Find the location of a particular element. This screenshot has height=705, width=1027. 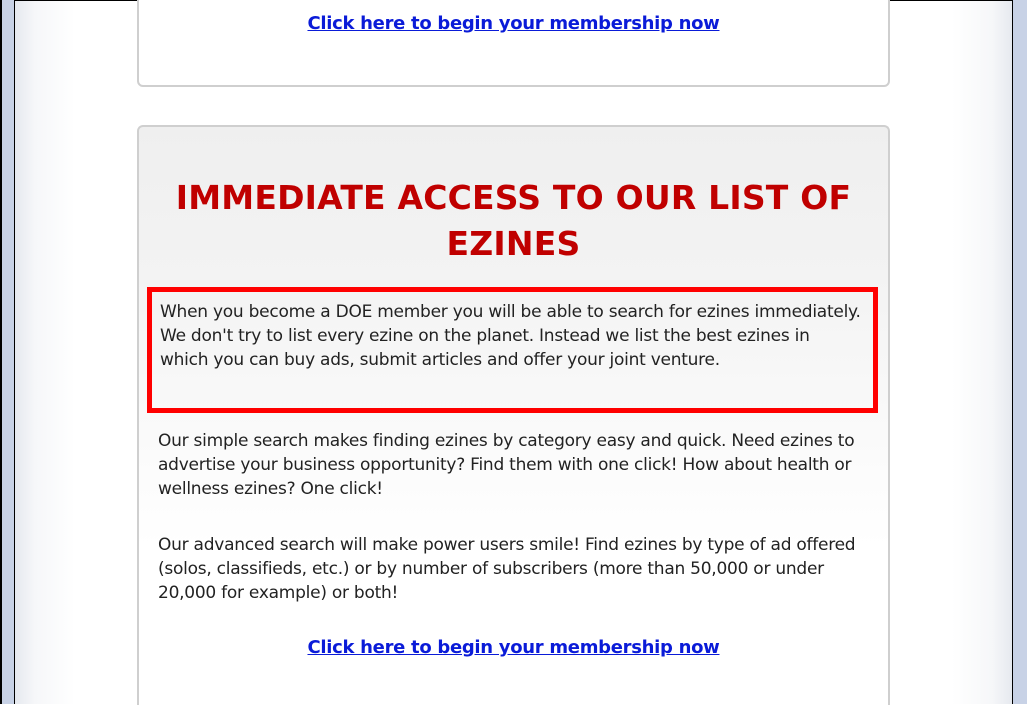

window-right-frame is located at coordinates (1019, 352).